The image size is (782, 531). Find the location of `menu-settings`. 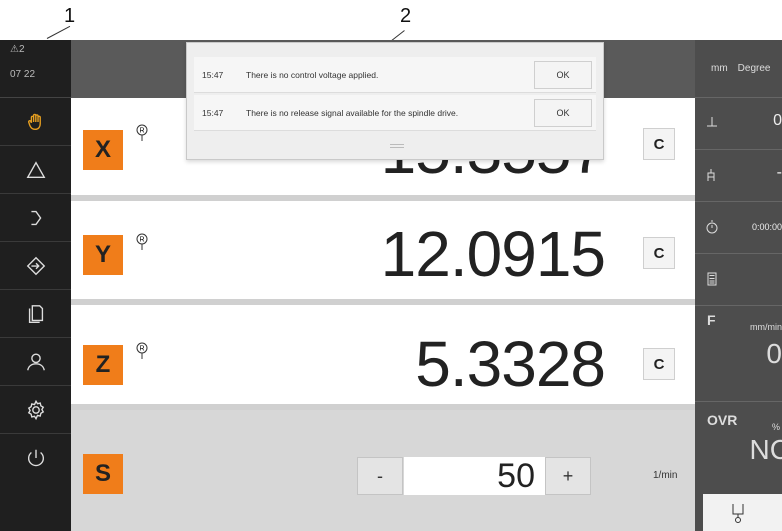

menu-settings is located at coordinates (35, 410).